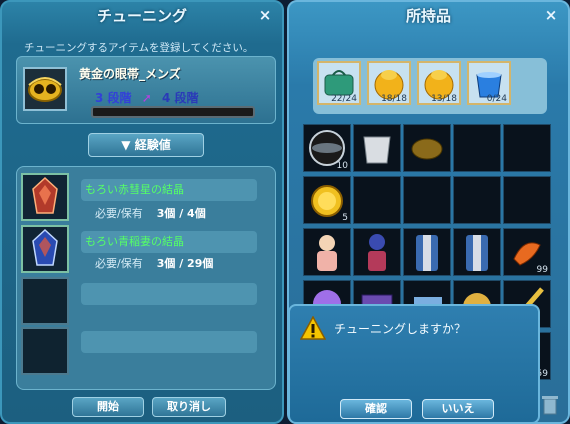 This screenshot has height=424, width=570. What do you see at coordinates (185, 263) in the screenshot?
I see `material-qty-2: 3個 / 29個` at bounding box center [185, 263].